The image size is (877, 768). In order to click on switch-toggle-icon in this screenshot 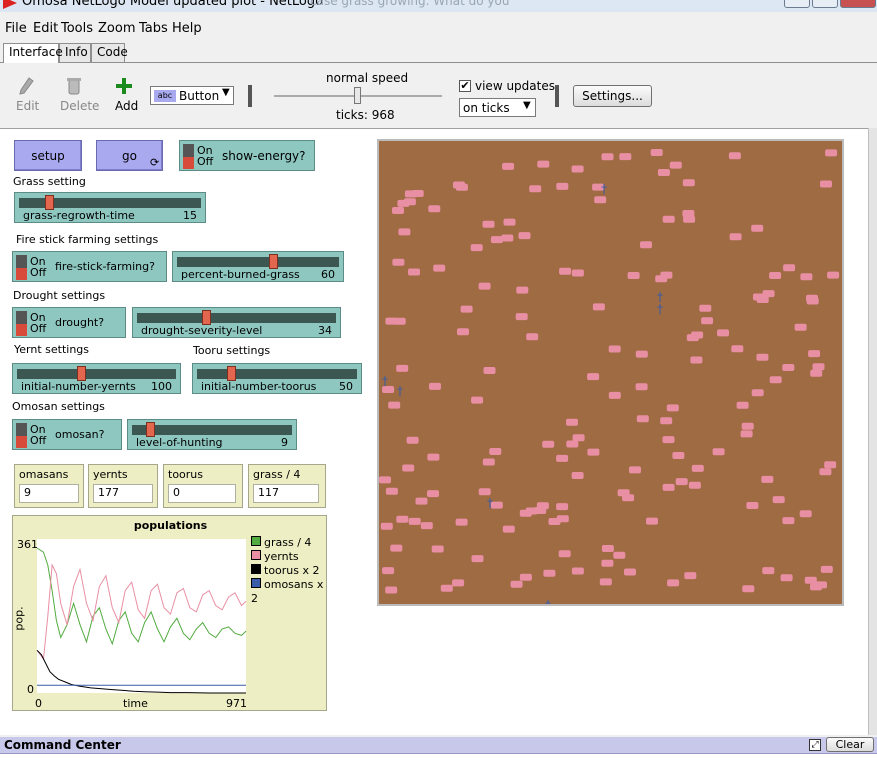, I will do `click(21, 435)`.